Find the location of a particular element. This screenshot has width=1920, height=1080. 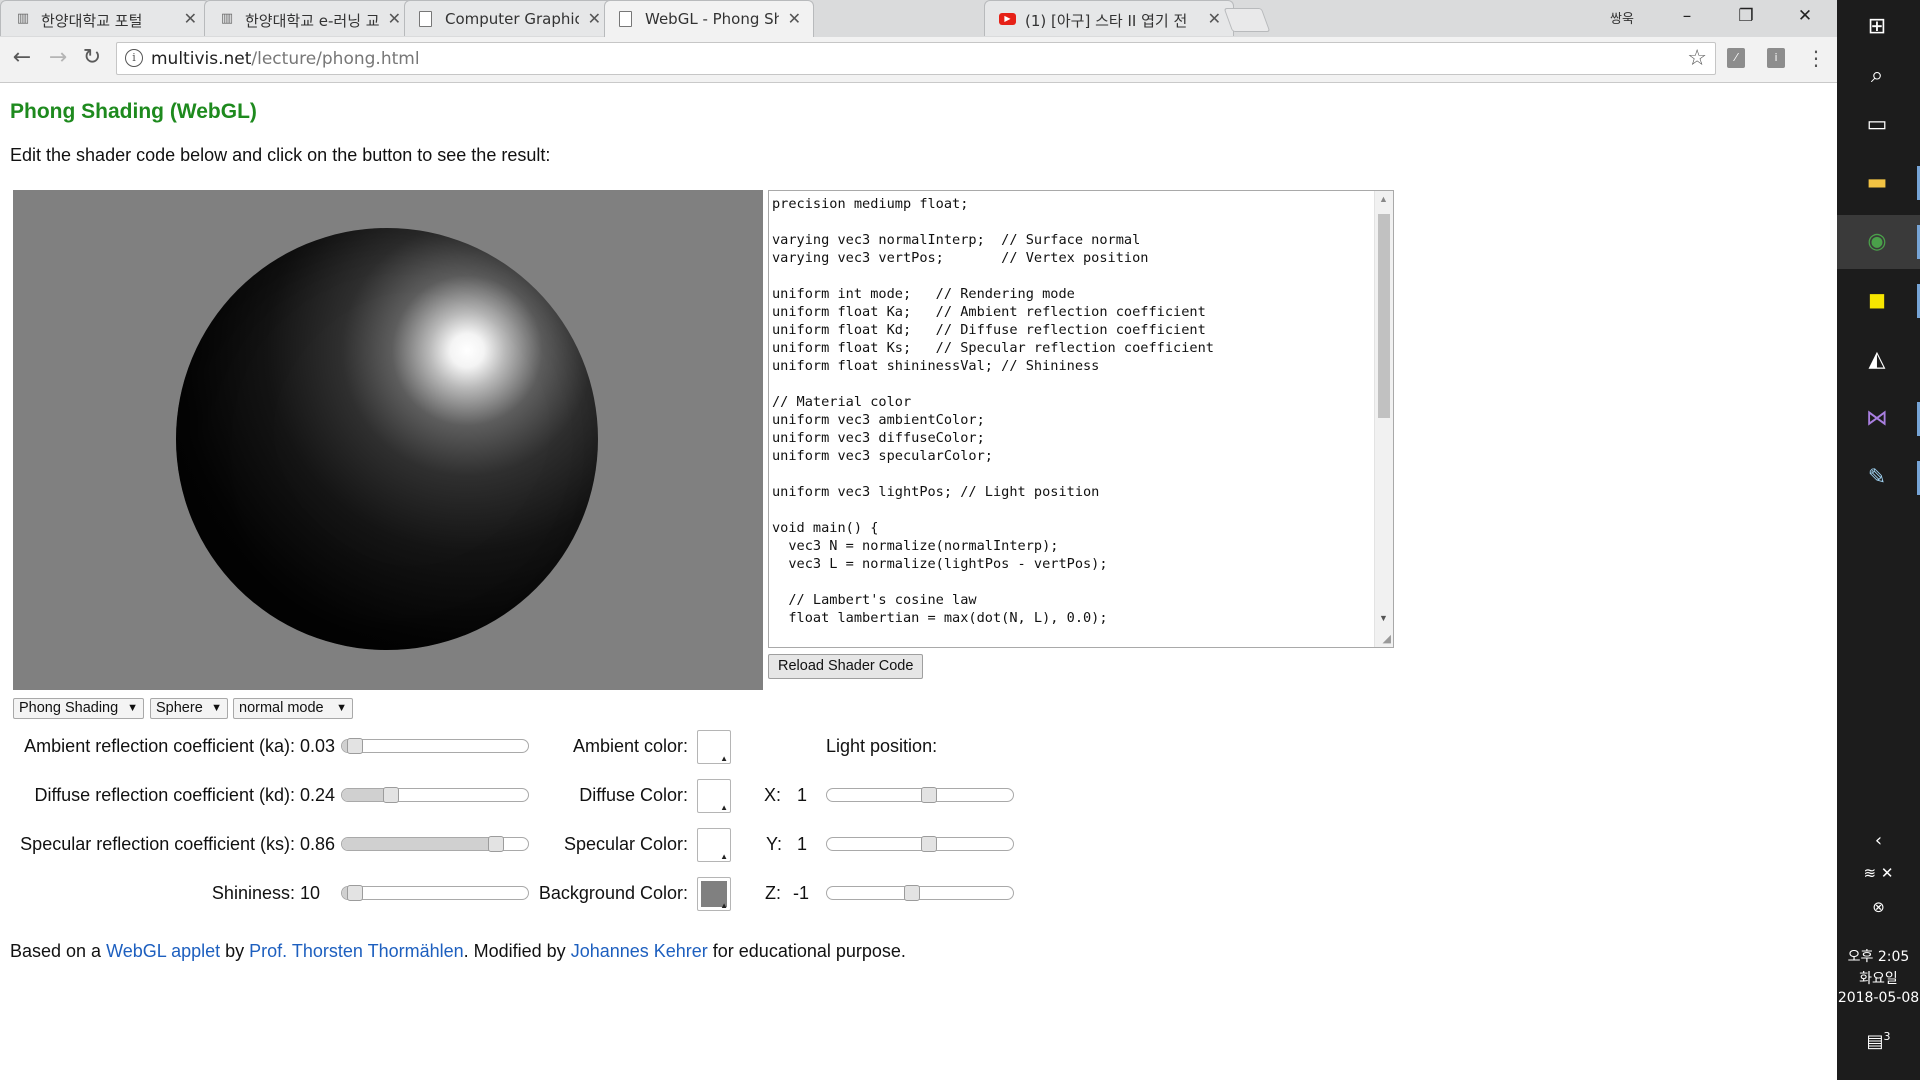

shading-select: Phong Shading ▼ is located at coordinates (78, 708).